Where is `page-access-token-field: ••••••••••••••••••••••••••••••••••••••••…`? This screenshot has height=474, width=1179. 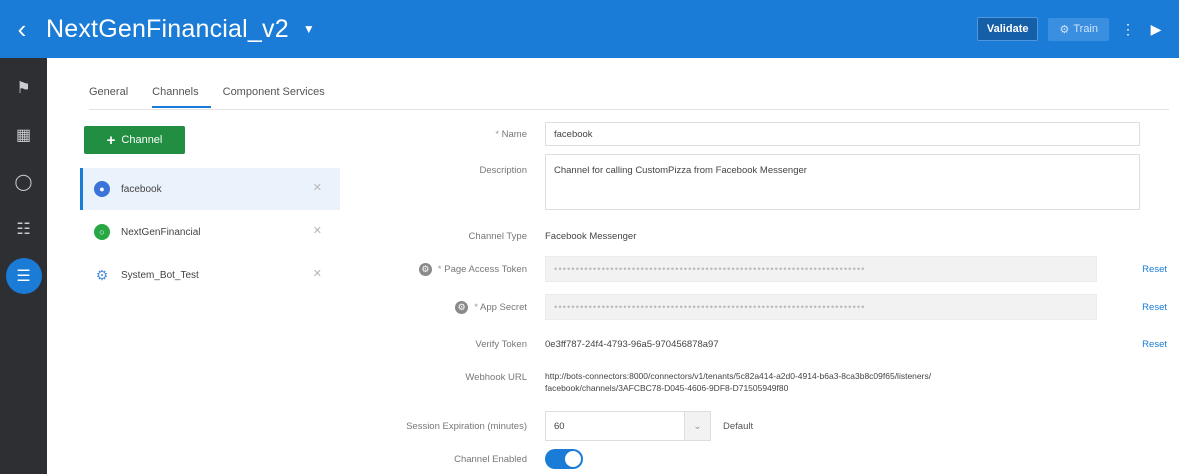
page-access-token-field: ••••••••••••••••••••••••••••••••••••••••… is located at coordinates (821, 269).